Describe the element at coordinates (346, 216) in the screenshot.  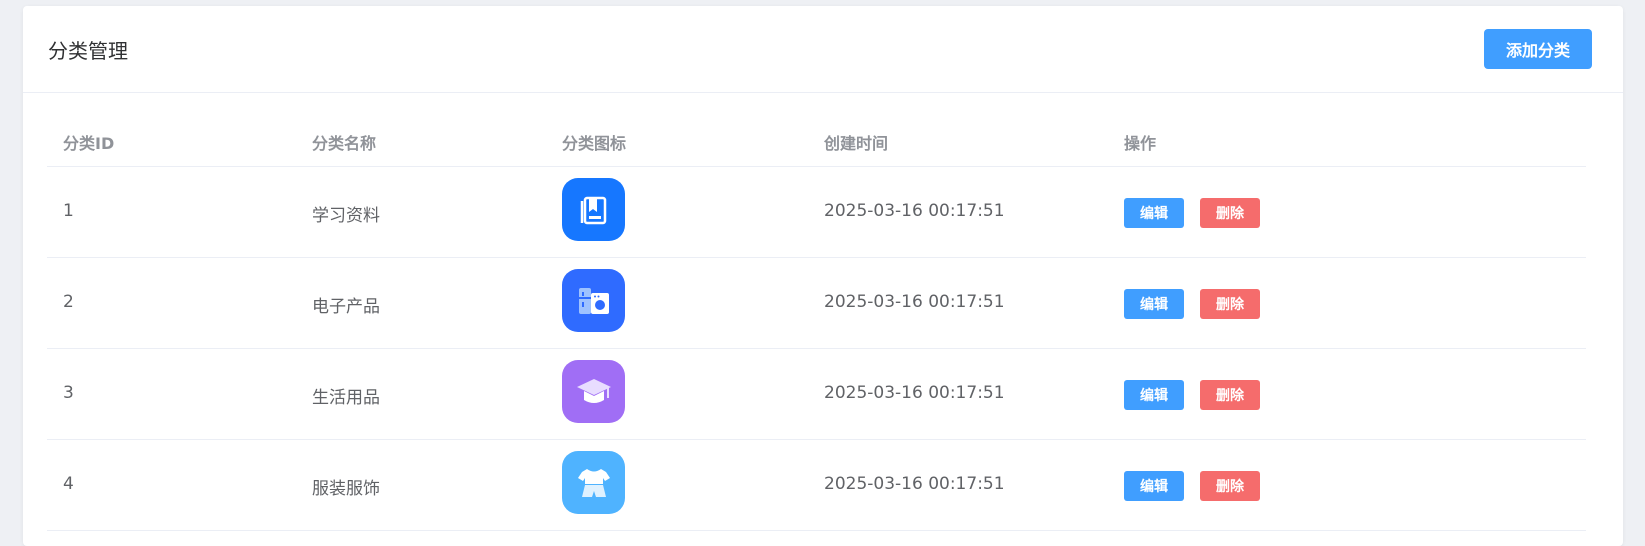
I see `category-name: 学习资料` at that location.